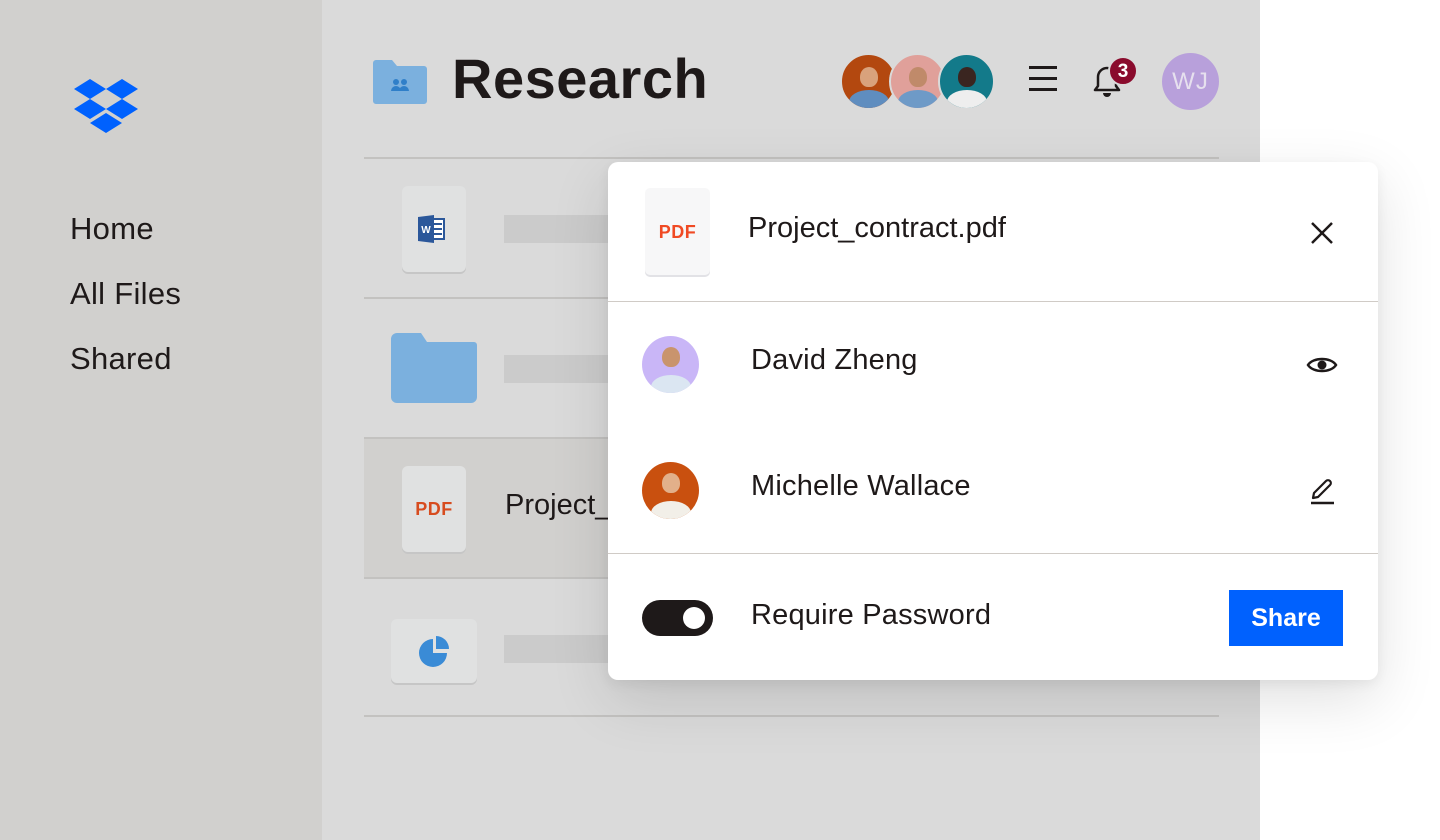 The height and width of the screenshot is (840, 1440). What do you see at coordinates (871, 615) in the screenshot?
I see `require-password-label: Require Password` at bounding box center [871, 615].